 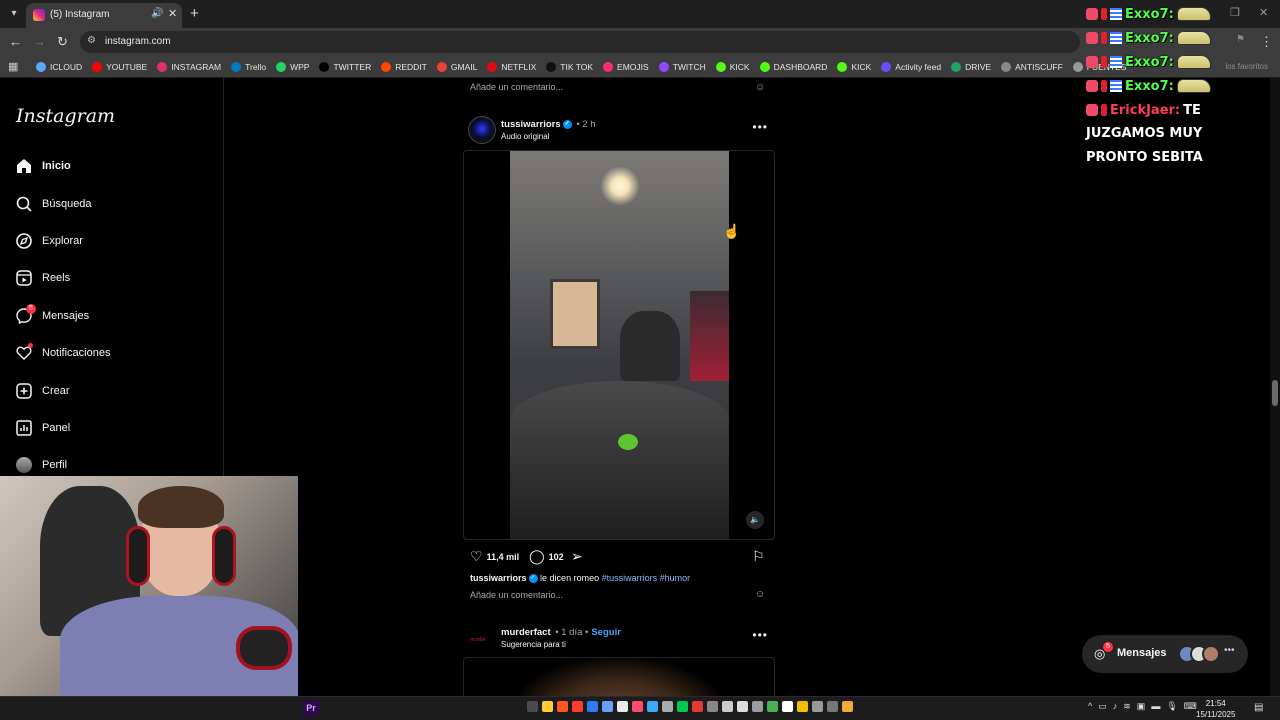 What do you see at coordinates (619, 345) in the screenshot?
I see `post-video: 🔈` at bounding box center [619, 345].